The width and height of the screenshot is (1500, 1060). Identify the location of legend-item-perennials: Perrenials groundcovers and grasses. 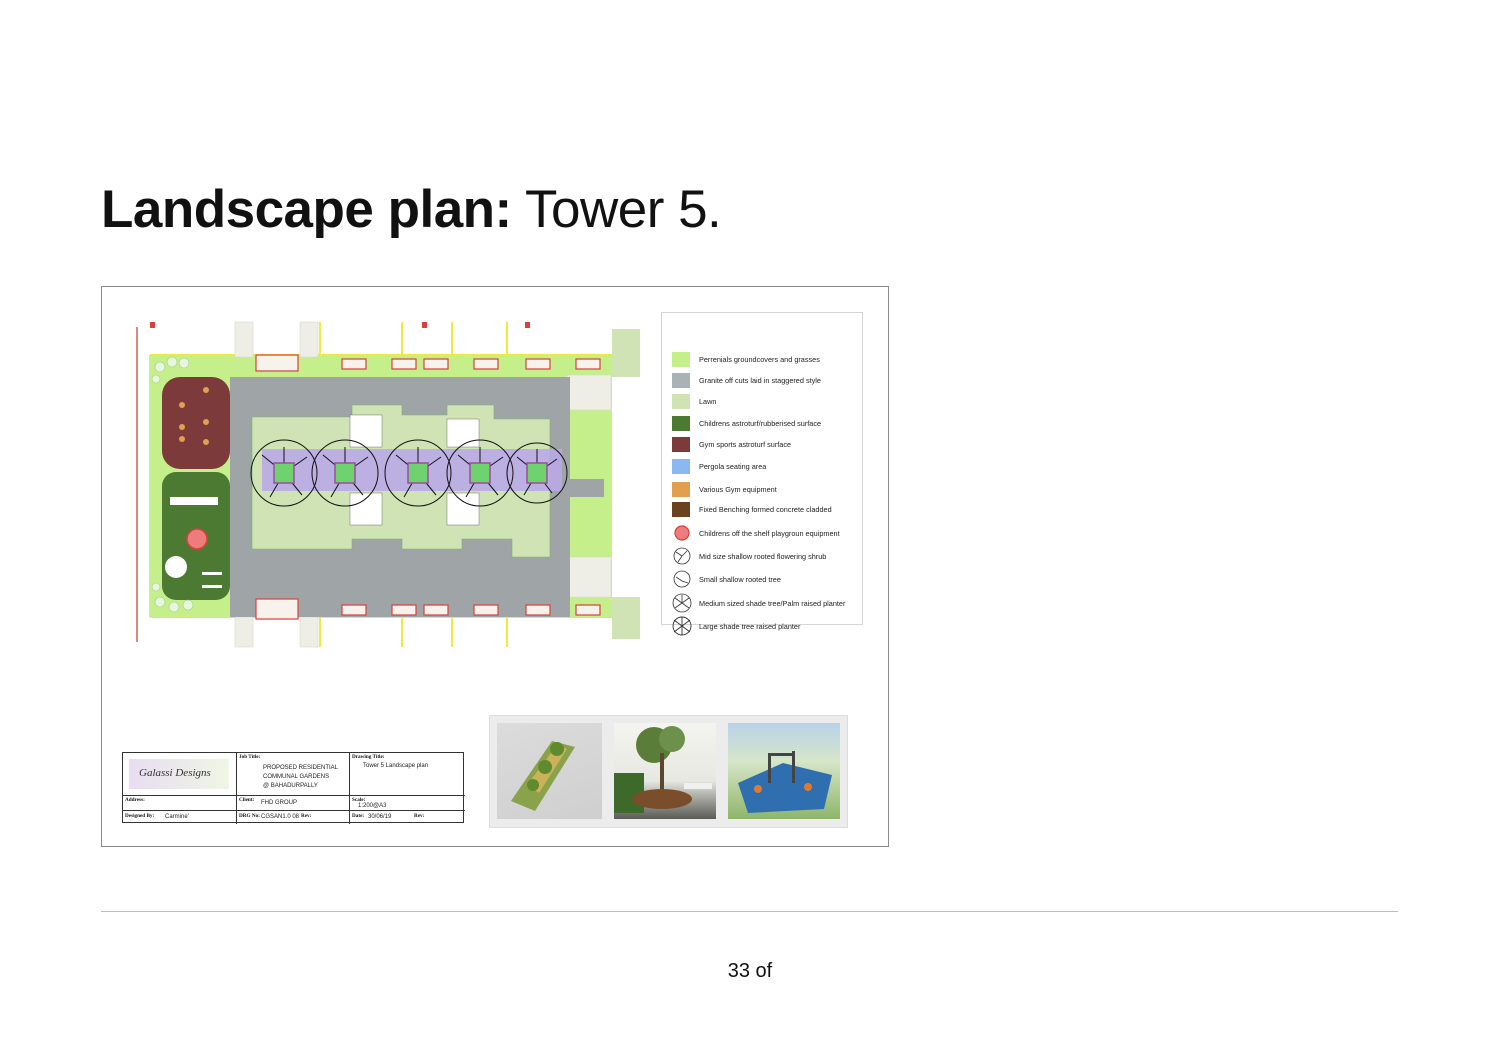
(746, 359).